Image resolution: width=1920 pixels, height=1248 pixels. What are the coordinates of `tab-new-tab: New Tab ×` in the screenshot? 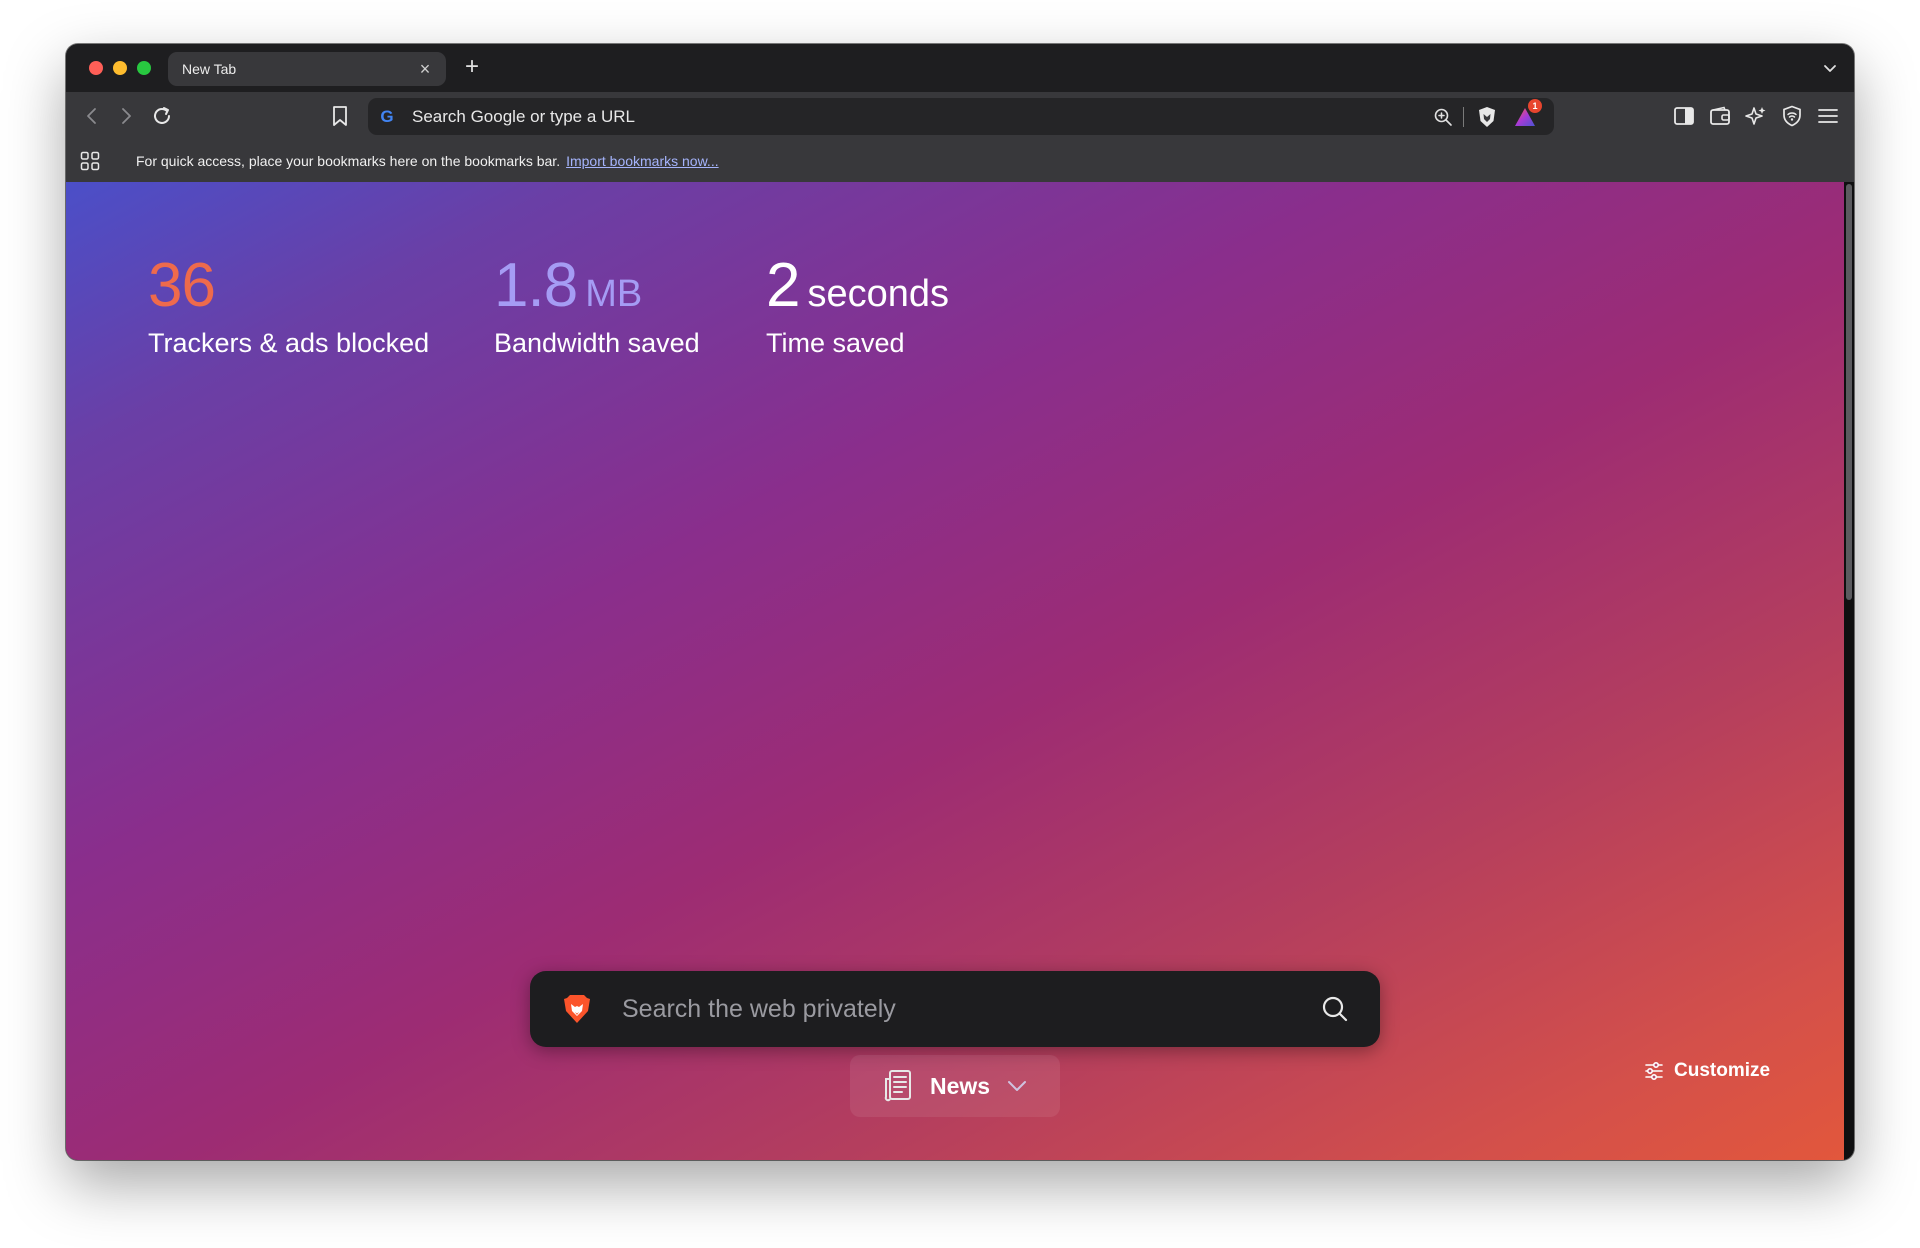 It's located at (307, 69).